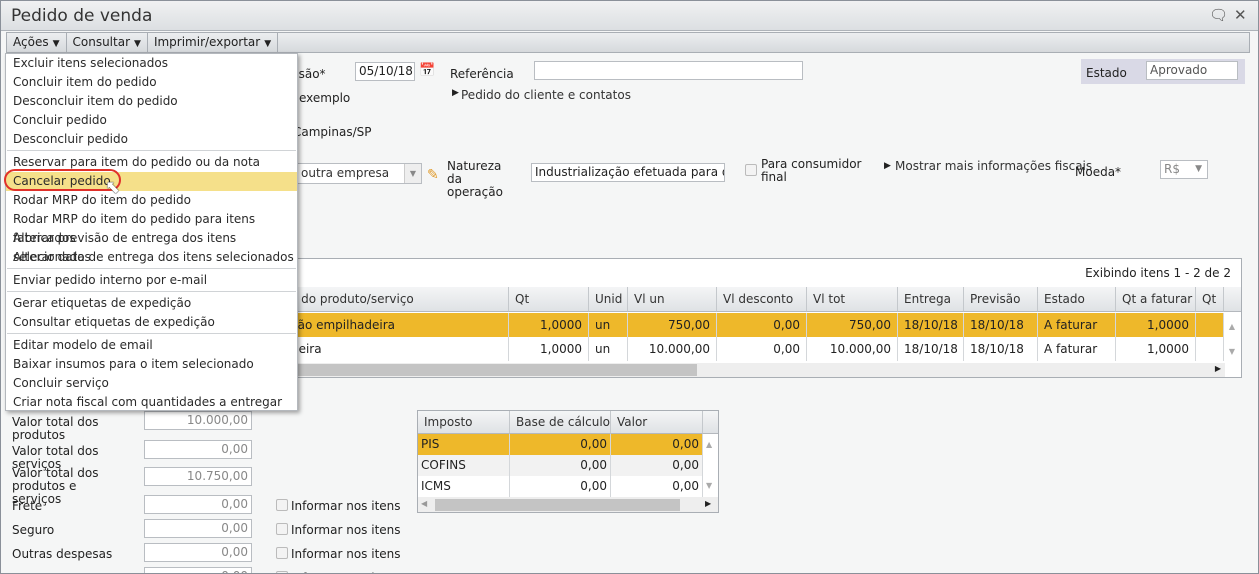 The image size is (1259, 574). I want to click on column-header: Qt, so click(549, 299).